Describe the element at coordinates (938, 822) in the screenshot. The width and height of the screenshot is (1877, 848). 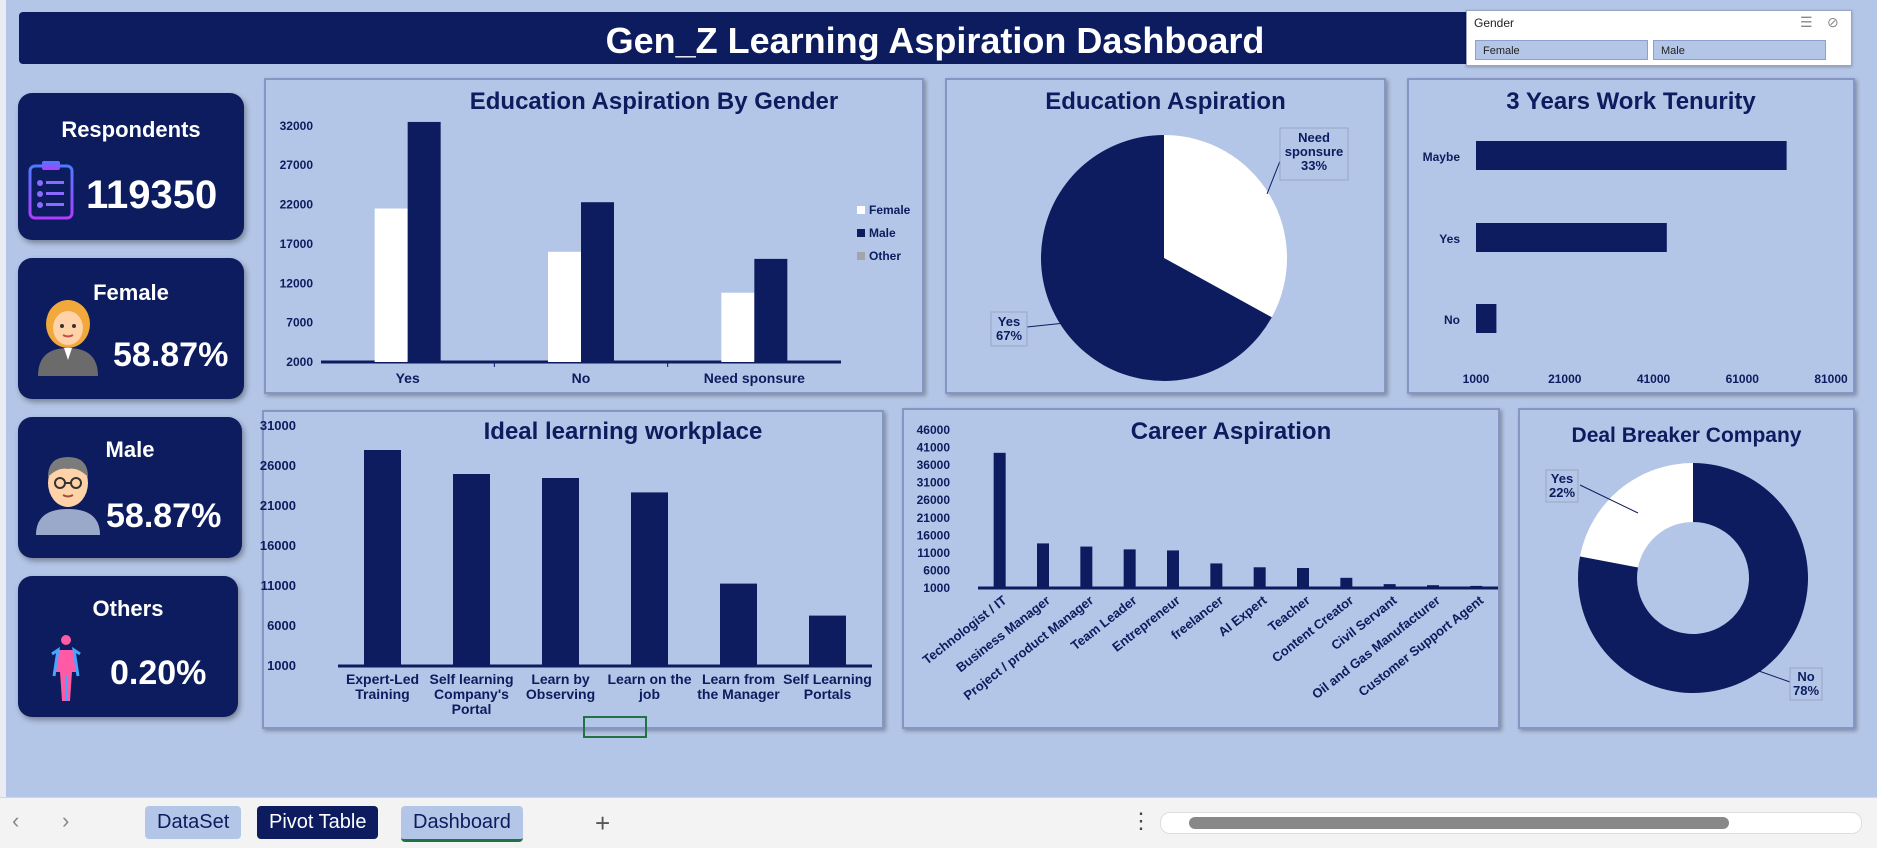
I see `sheet-tab-bar: ‹ › DataSet Pivot Table Dashboard + ⋮` at that location.